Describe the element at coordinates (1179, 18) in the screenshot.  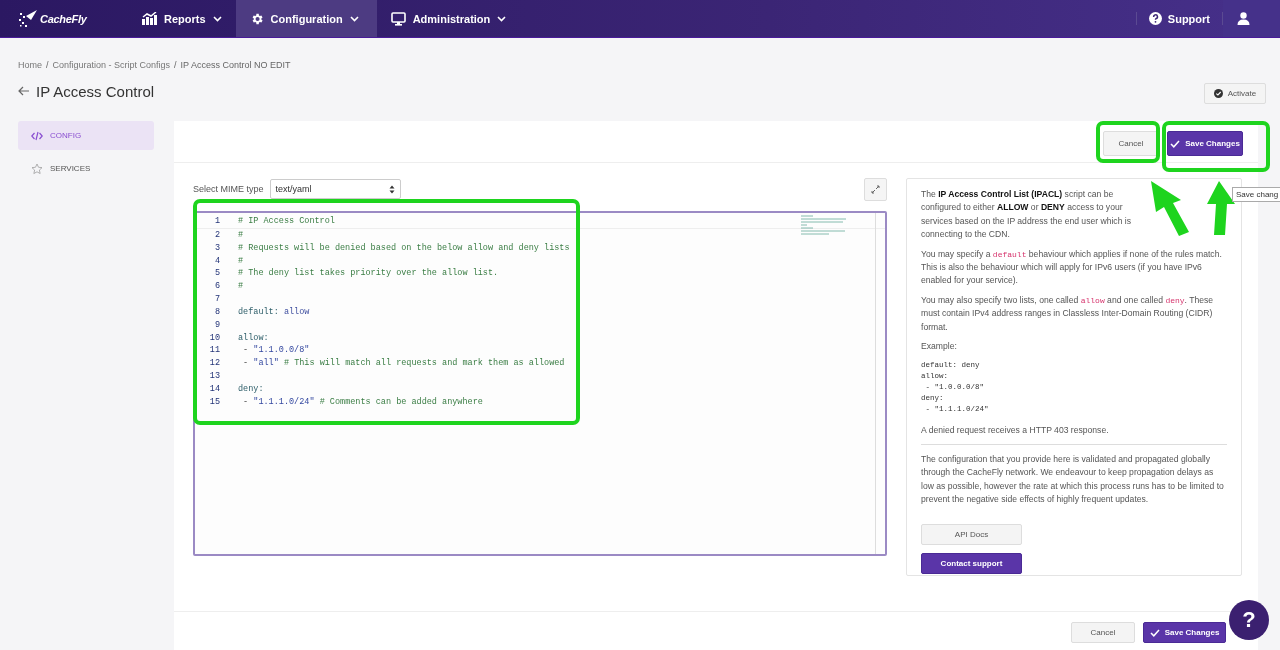
I see `support-link: Support` at that location.